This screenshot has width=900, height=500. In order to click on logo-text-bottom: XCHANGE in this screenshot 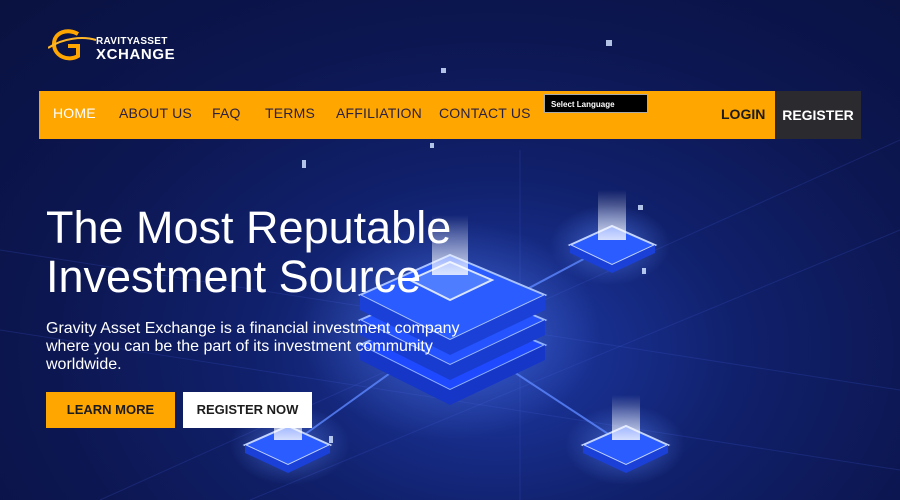, I will do `click(136, 54)`.